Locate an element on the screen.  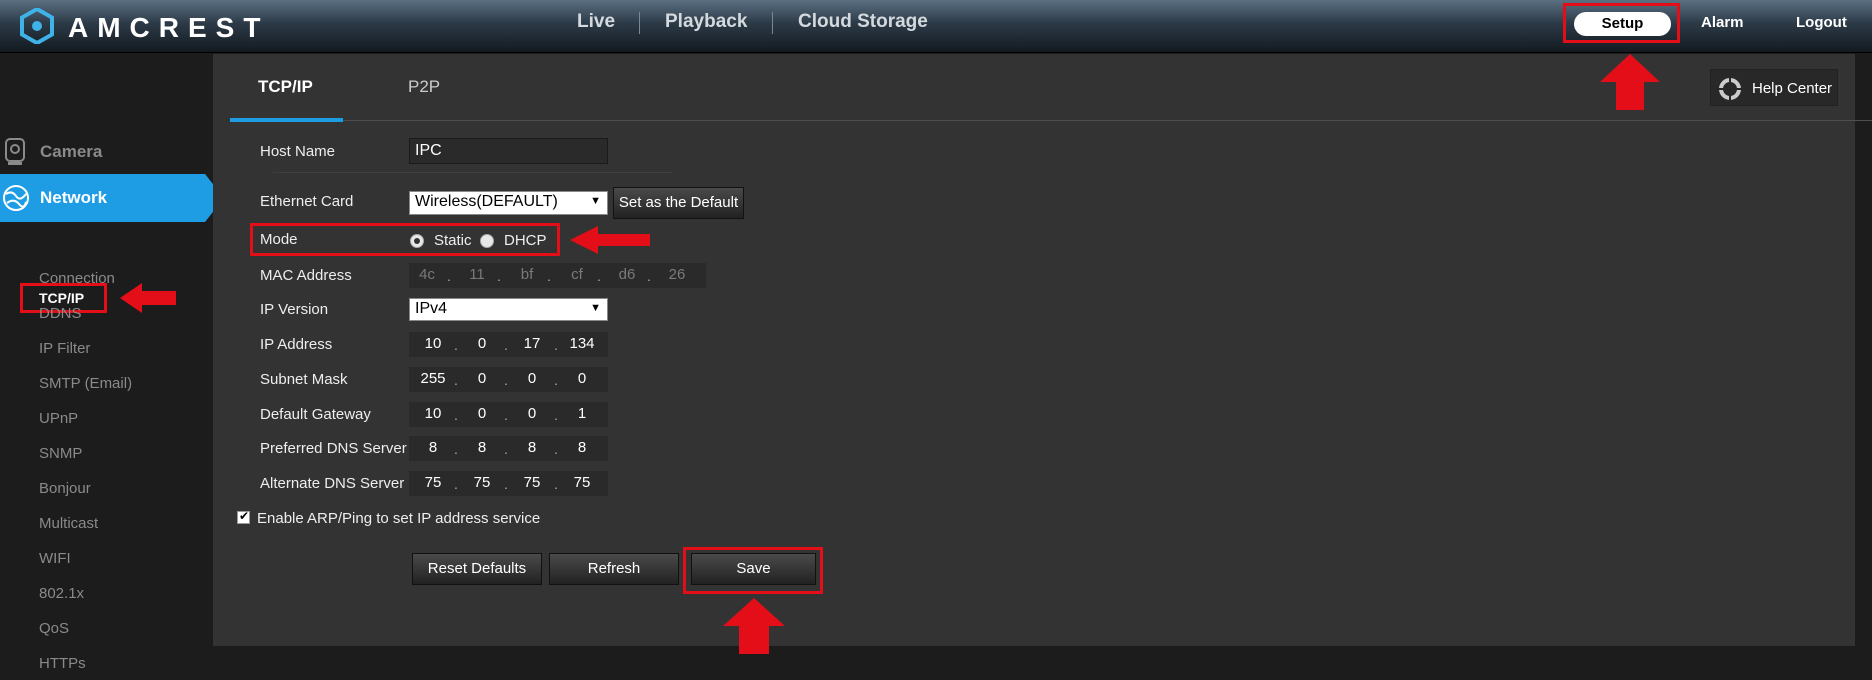
host-name-label: Host Name is located at coordinates (298, 151).